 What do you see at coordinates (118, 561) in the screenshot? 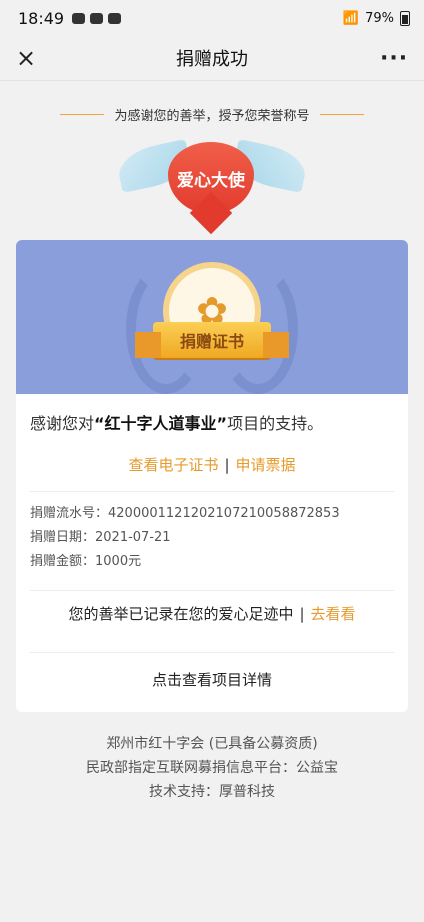
I see `amount-value: 1000元` at bounding box center [118, 561].